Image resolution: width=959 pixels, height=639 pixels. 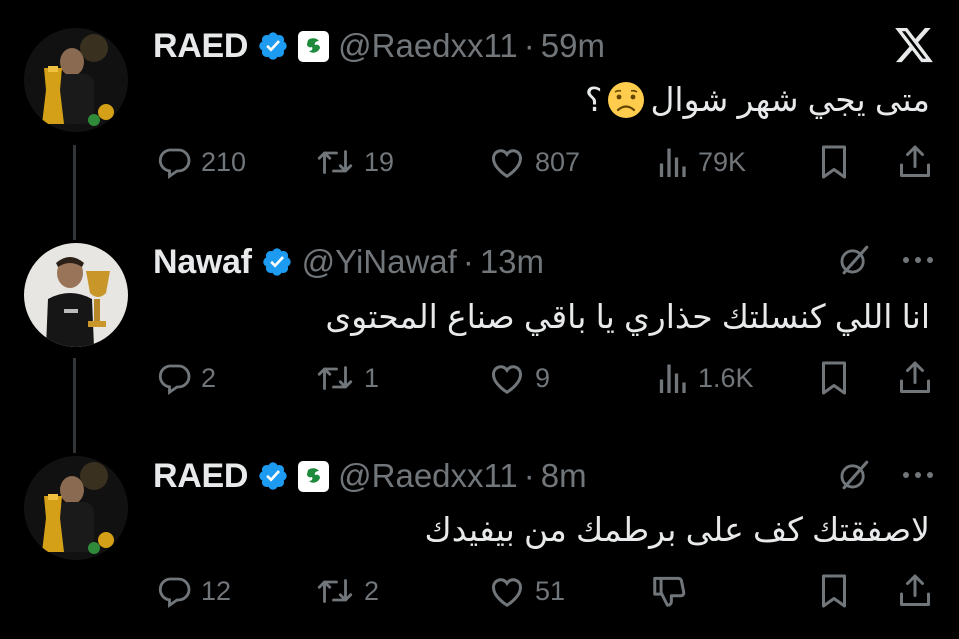 What do you see at coordinates (564, 476) in the screenshot?
I see `timestamp: 8m` at bounding box center [564, 476].